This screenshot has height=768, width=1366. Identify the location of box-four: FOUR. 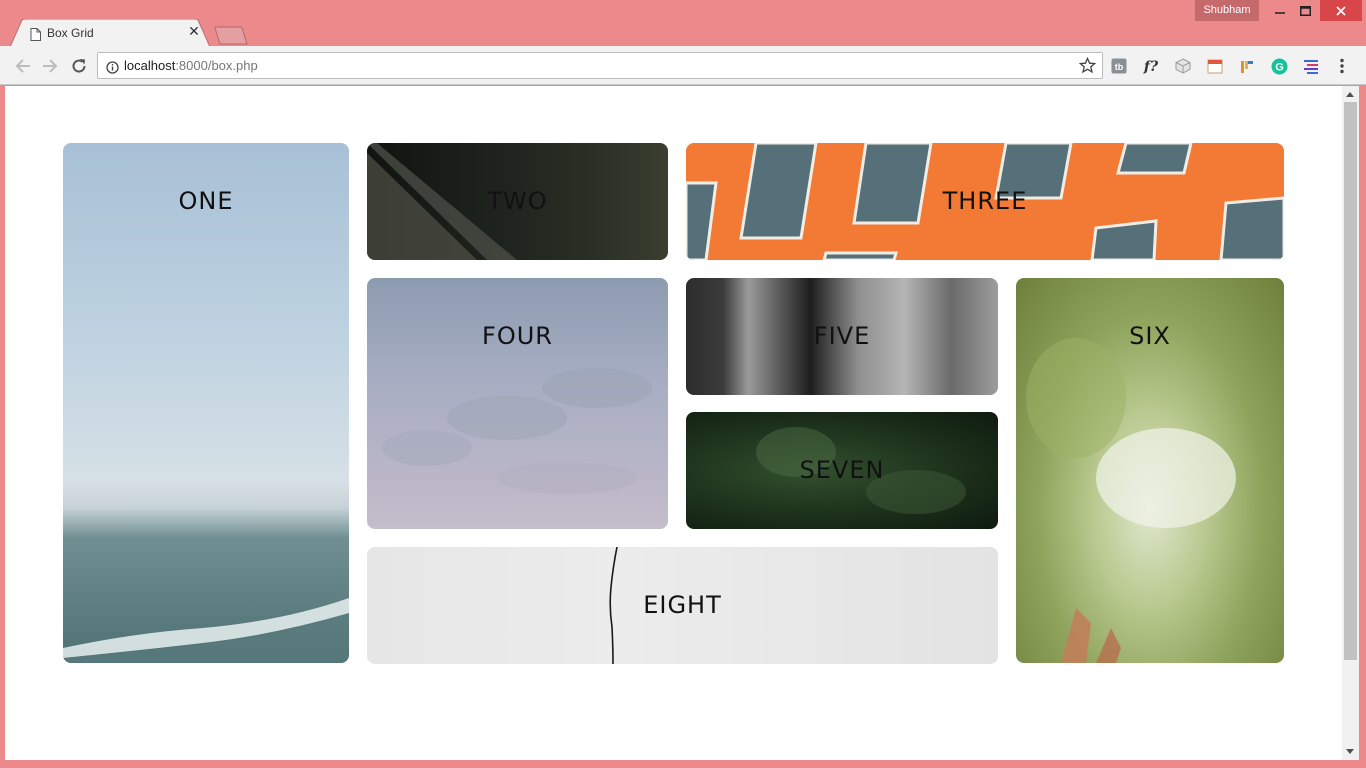
(517, 403).